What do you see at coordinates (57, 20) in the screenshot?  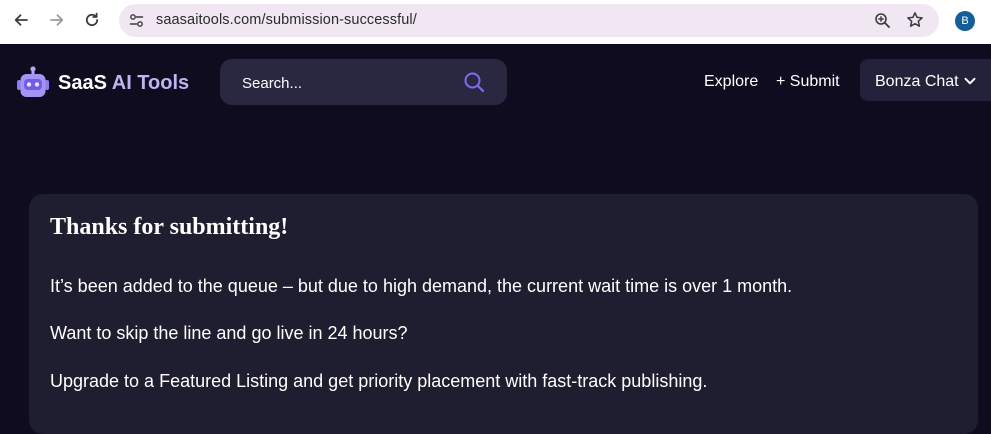 I see `forward-arrow-icon` at bounding box center [57, 20].